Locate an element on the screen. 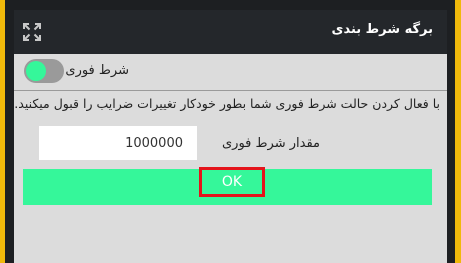 This screenshot has height=263, width=461. right-border-stripe is located at coordinates (458, 131).